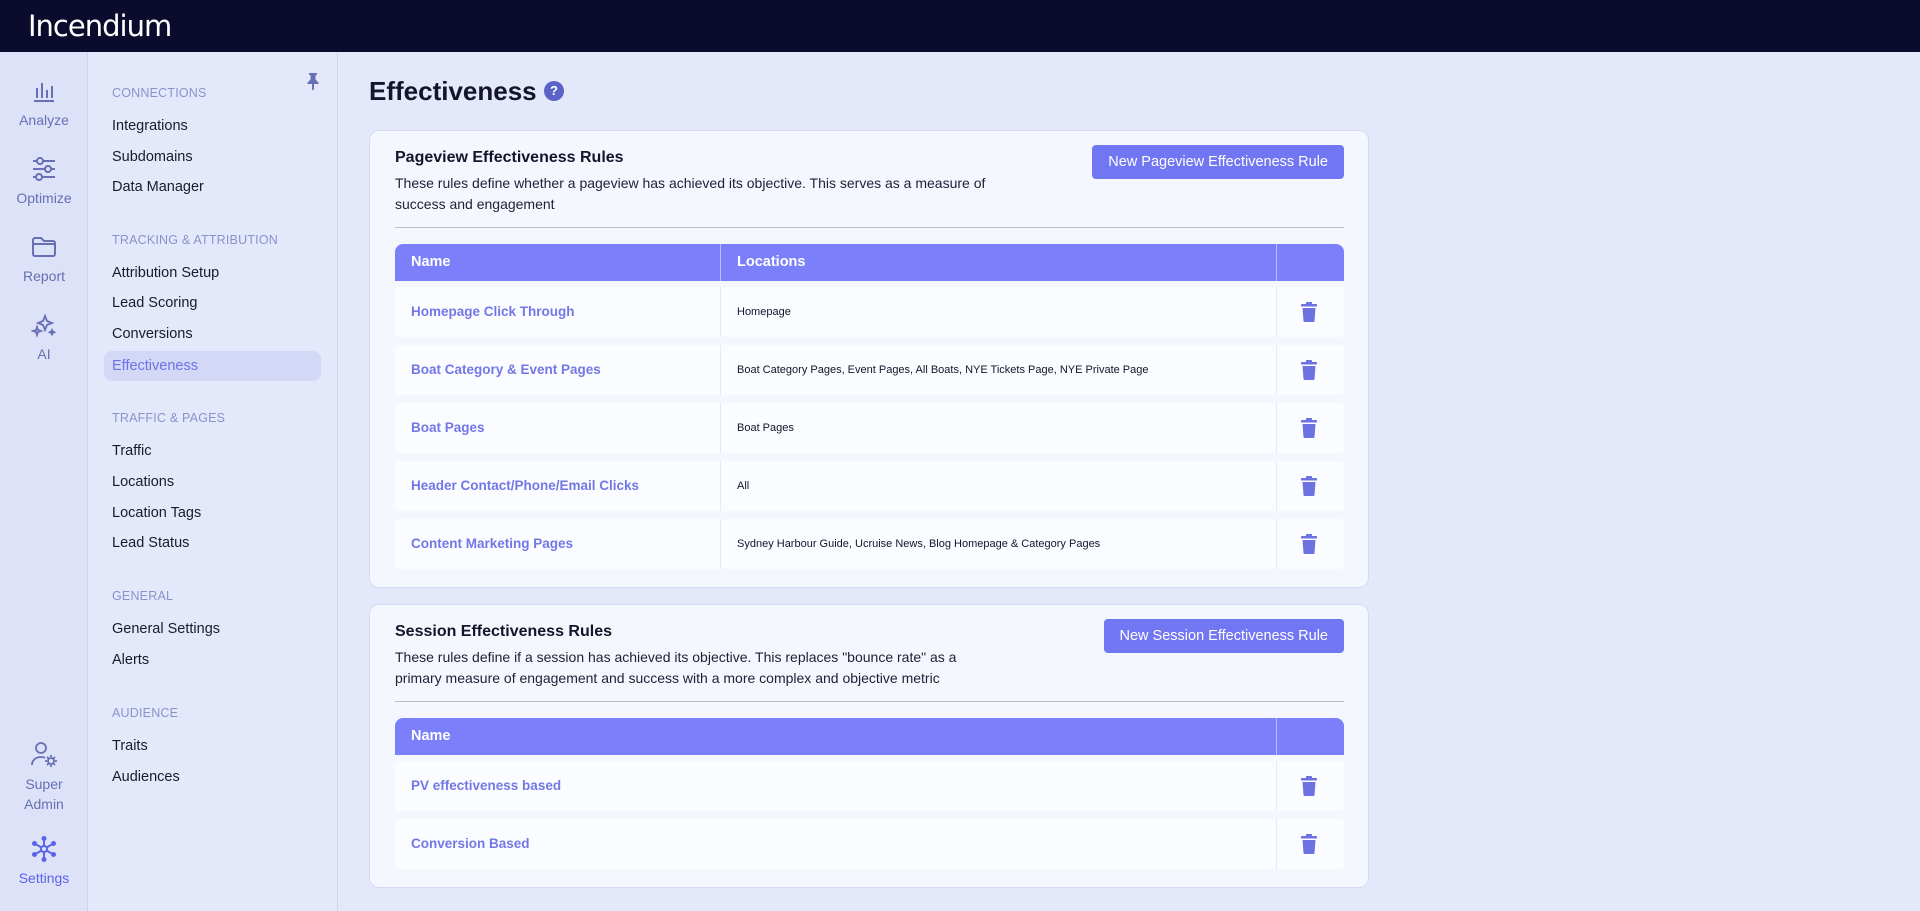  What do you see at coordinates (765, 428) in the screenshot?
I see `rule-locations: Boat Pages` at bounding box center [765, 428].